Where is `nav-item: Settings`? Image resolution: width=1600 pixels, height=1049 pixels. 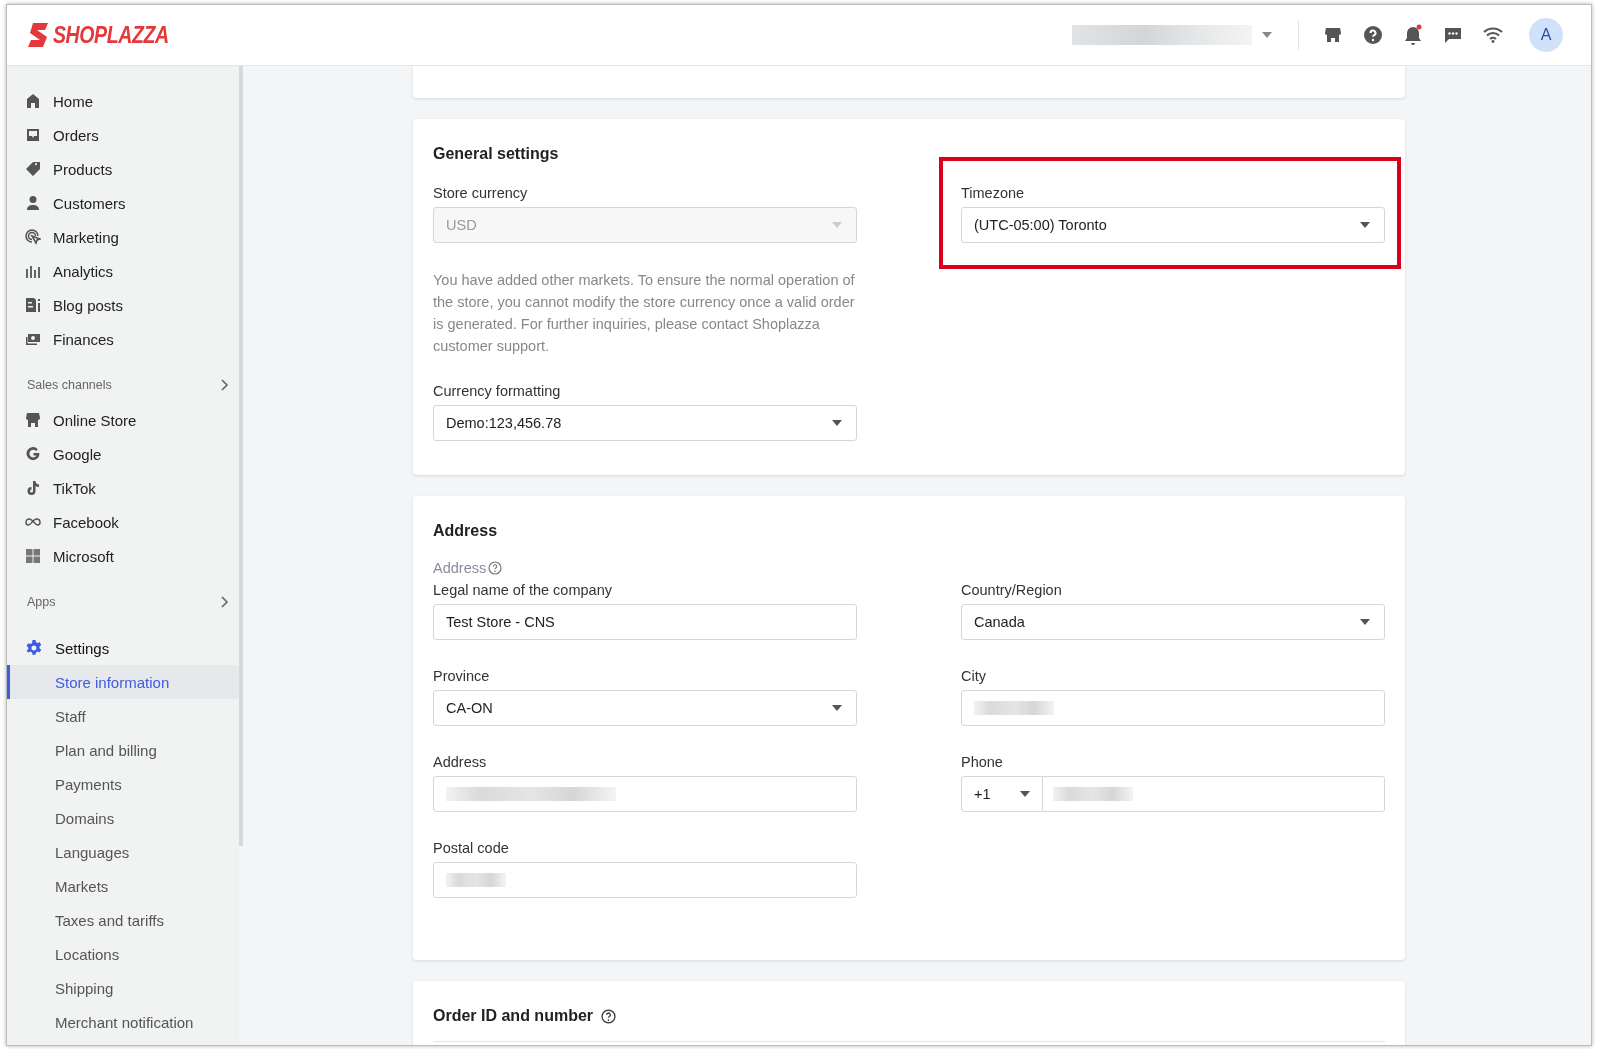 nav-item: Settings is located at coordinates (123, 648).